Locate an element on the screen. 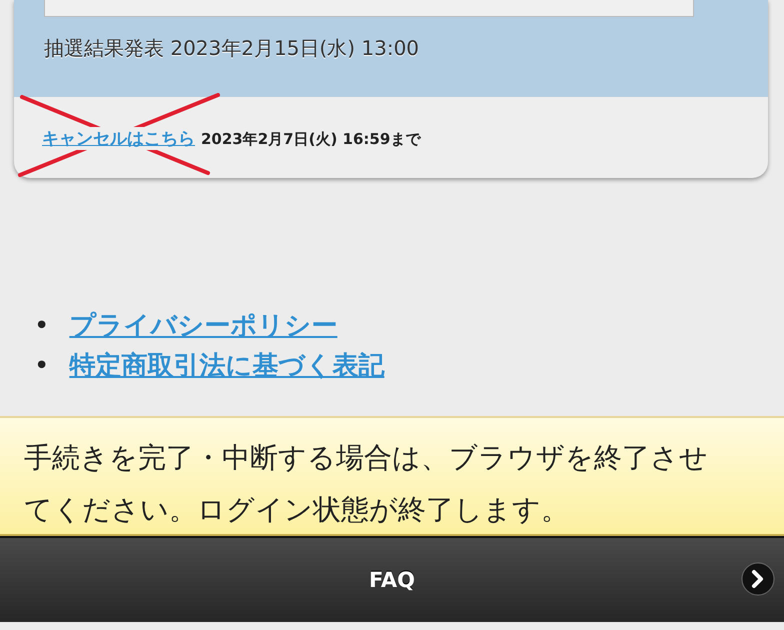  cancel-deadline-text: 2023年2月7日(火) 16:59まで is located at coordinates (310, 139).